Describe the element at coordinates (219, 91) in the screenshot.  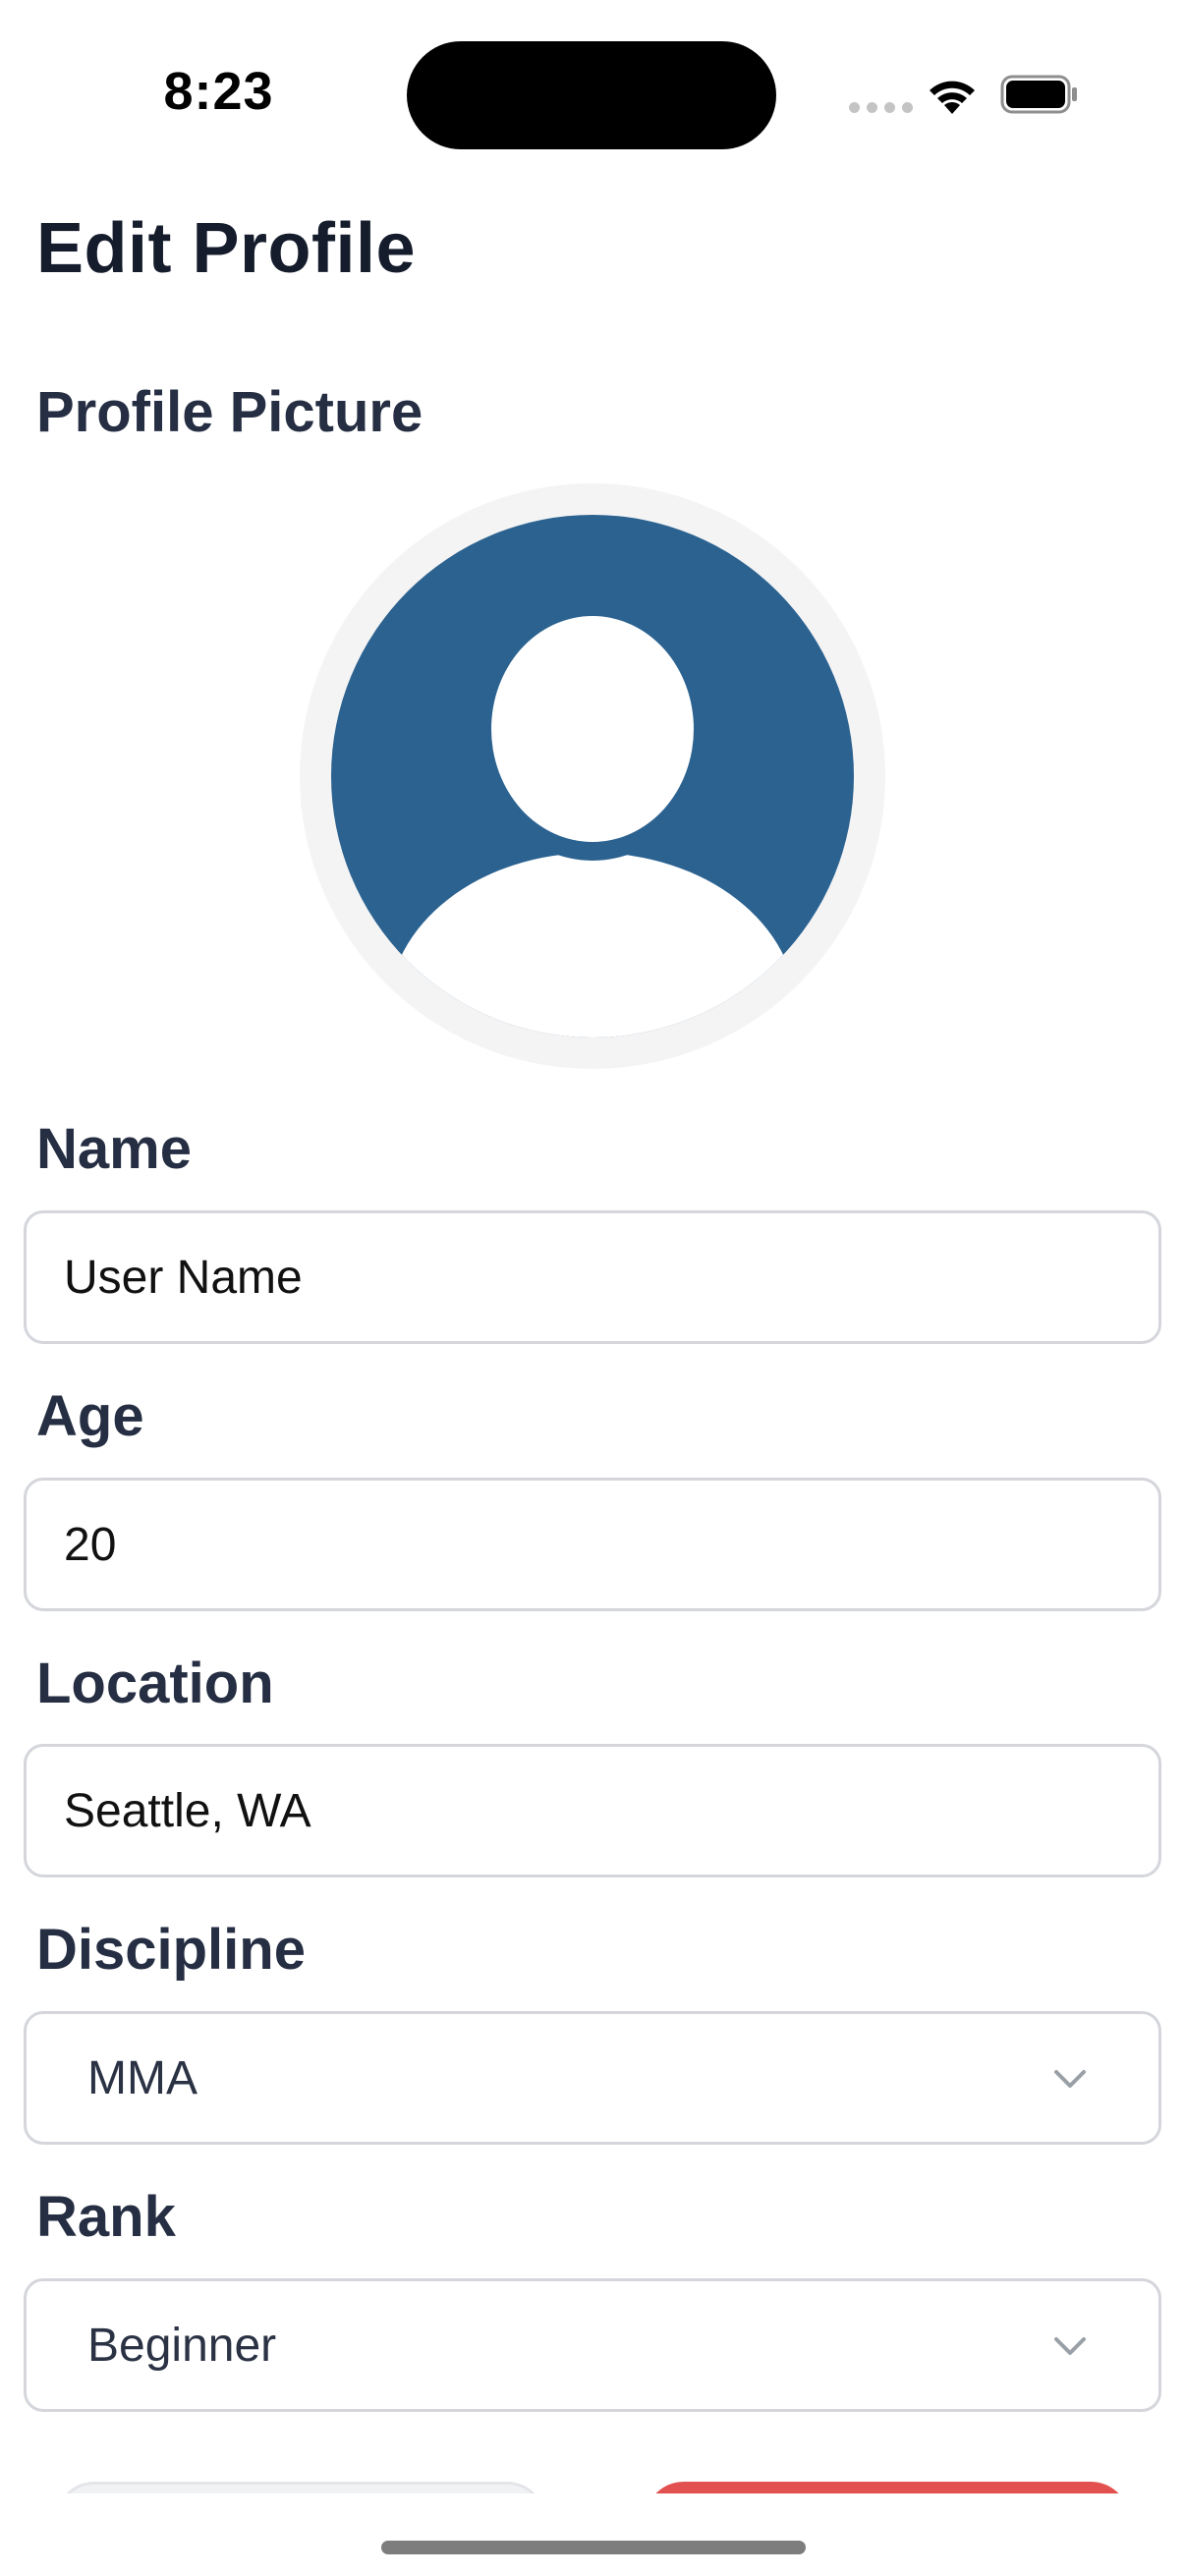
I see `status-time: 8:23` at that location.